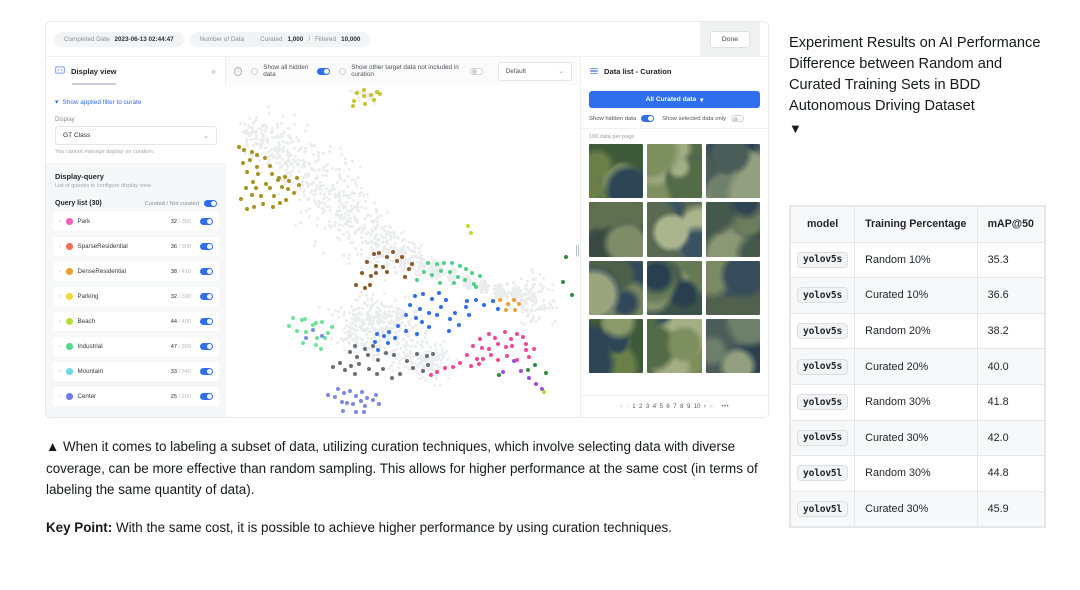 This screenshot has width=1080, height=590. Describe the element at coordinates (136, 271) in the screenshot. I see `query-list-item: › DenseResidential 38 / 410` at that location.